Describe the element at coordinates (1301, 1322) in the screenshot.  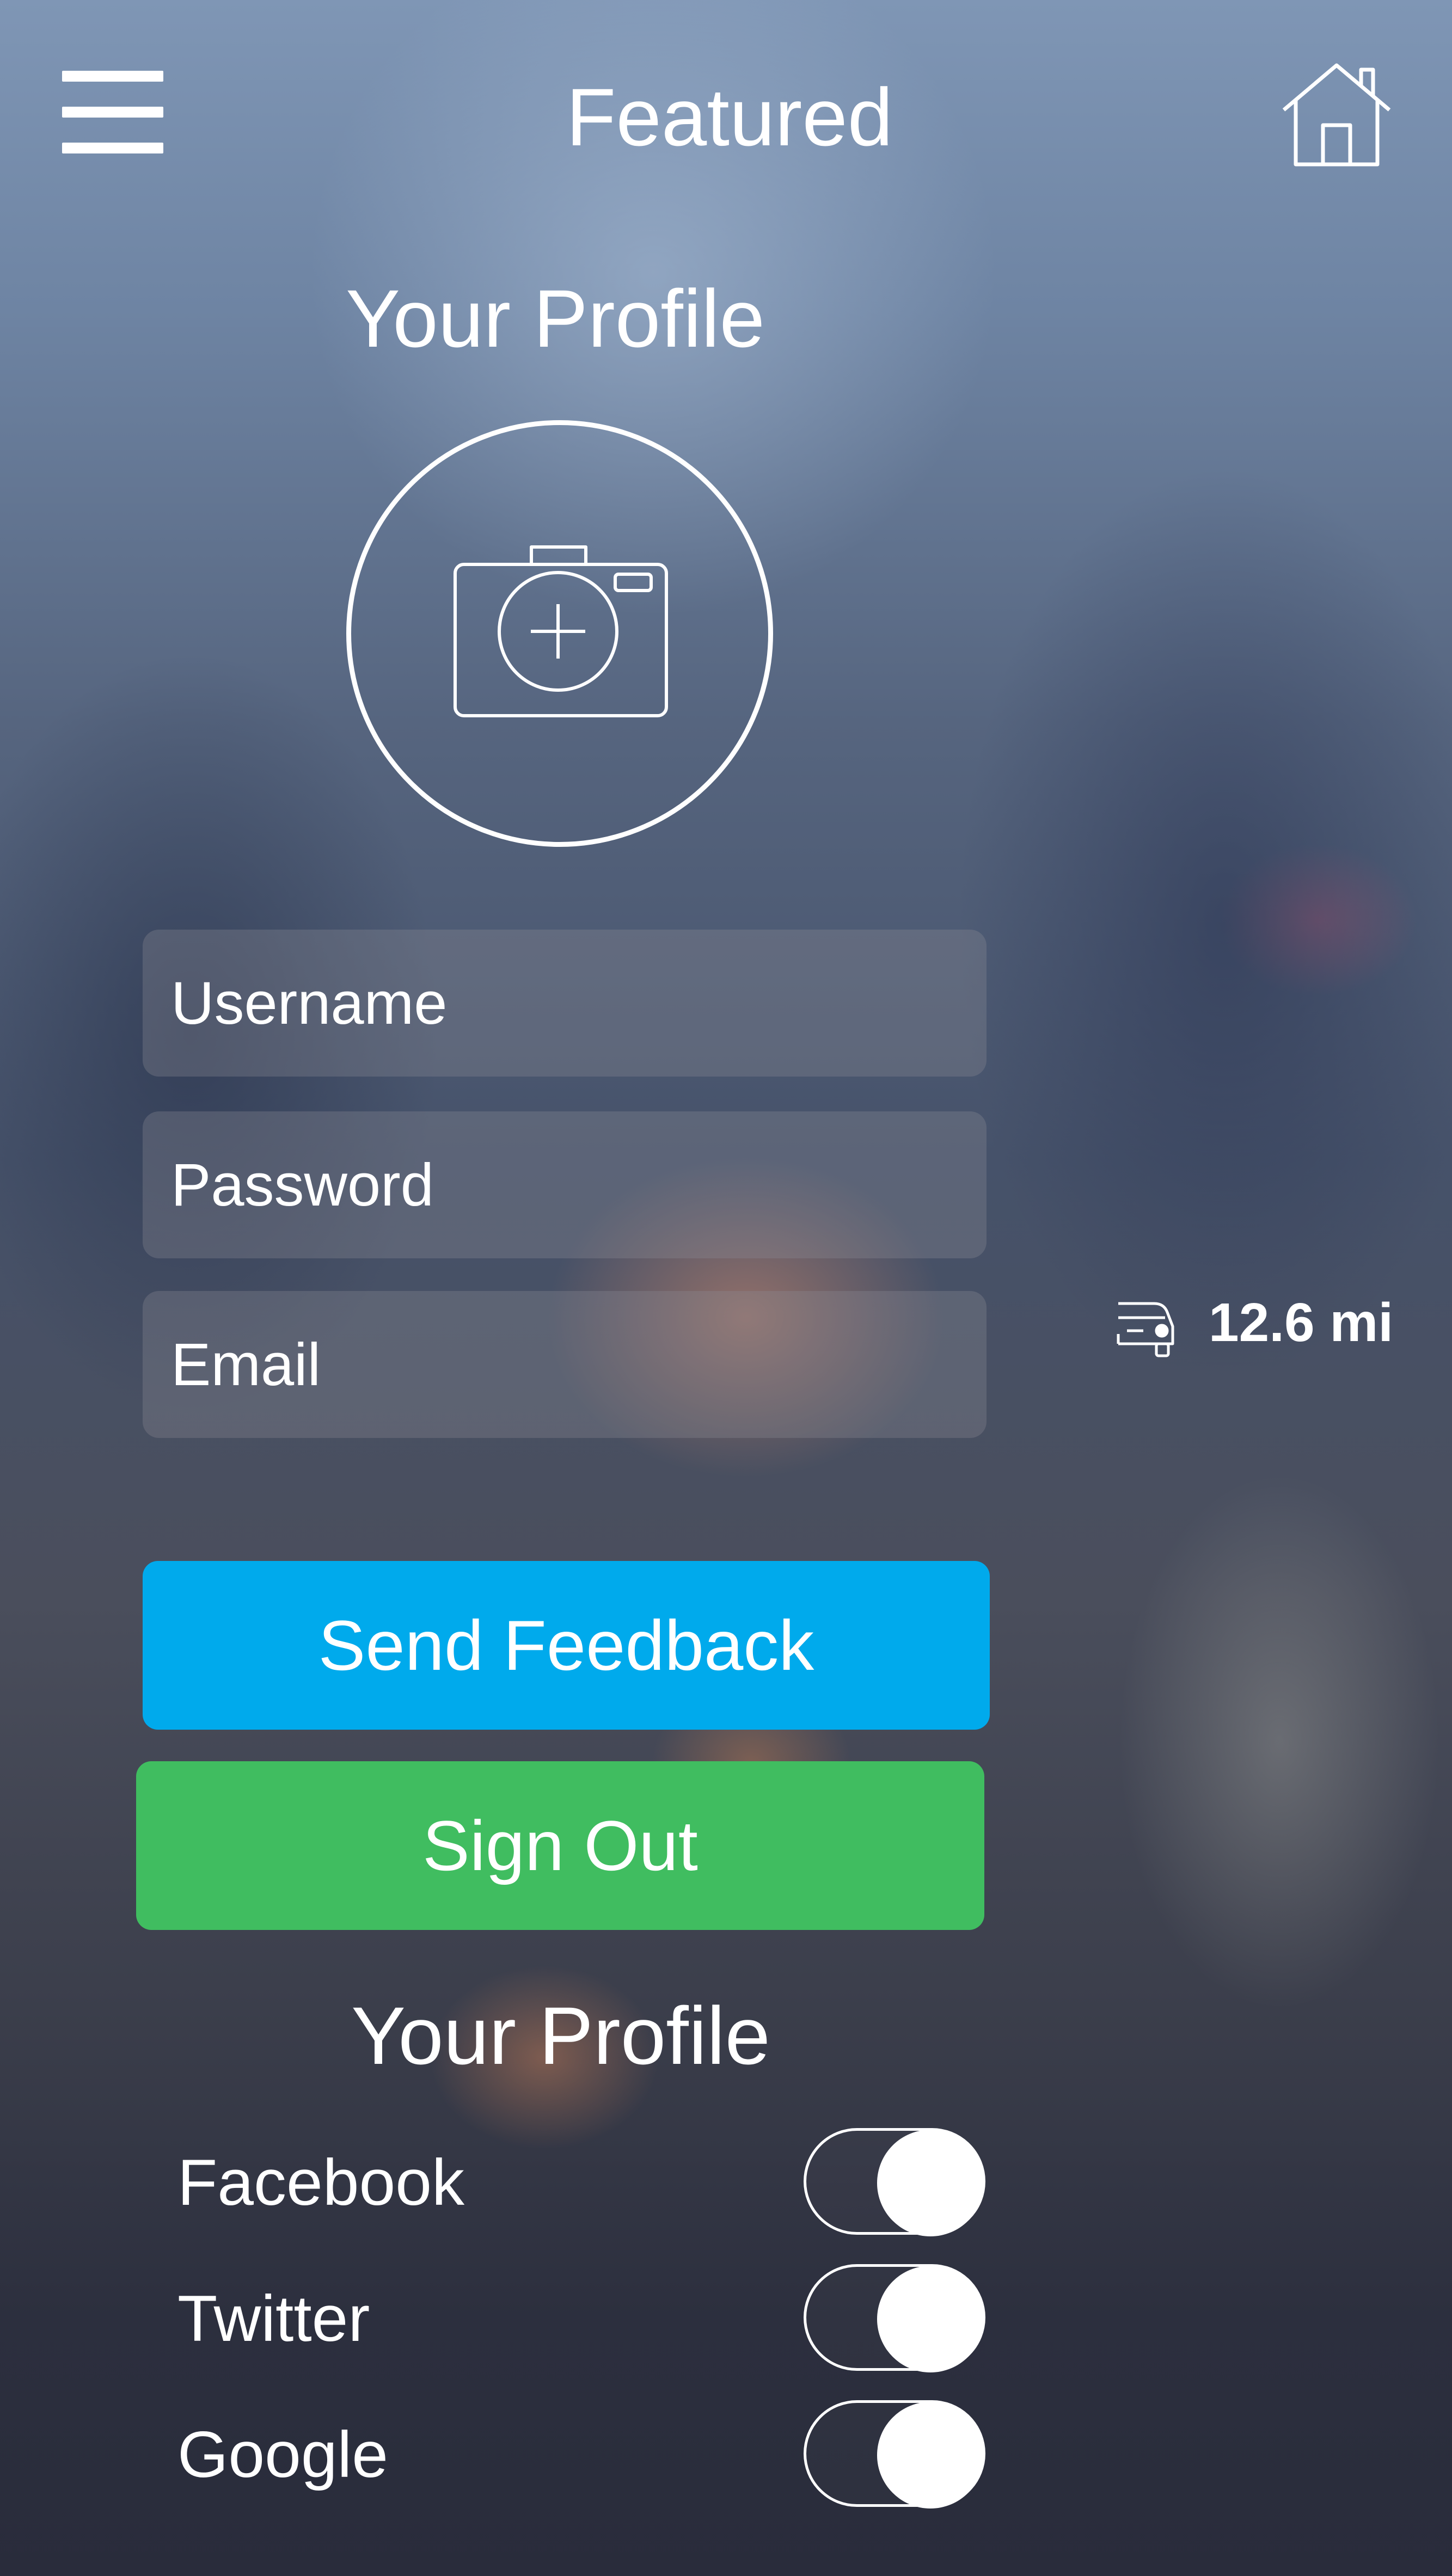
I see `distance-value: 12.6 mi` at that location.